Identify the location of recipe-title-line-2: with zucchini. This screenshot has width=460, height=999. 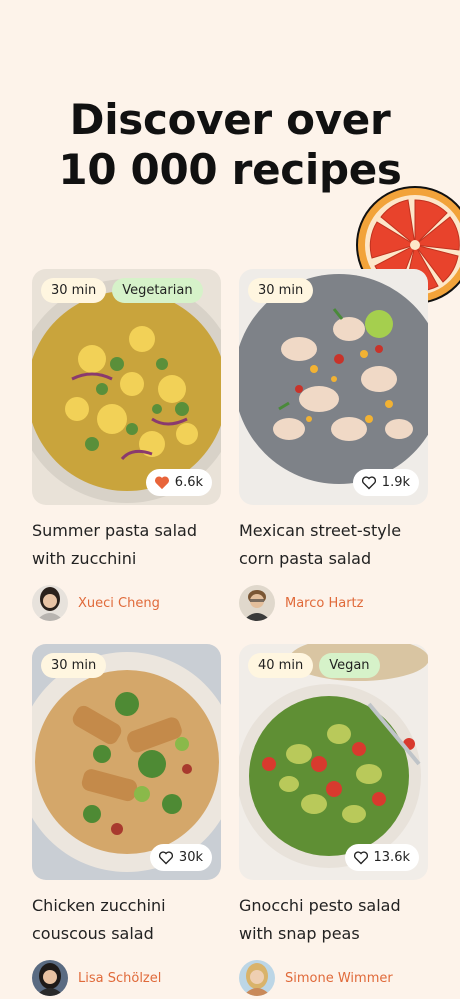
(84, 558).